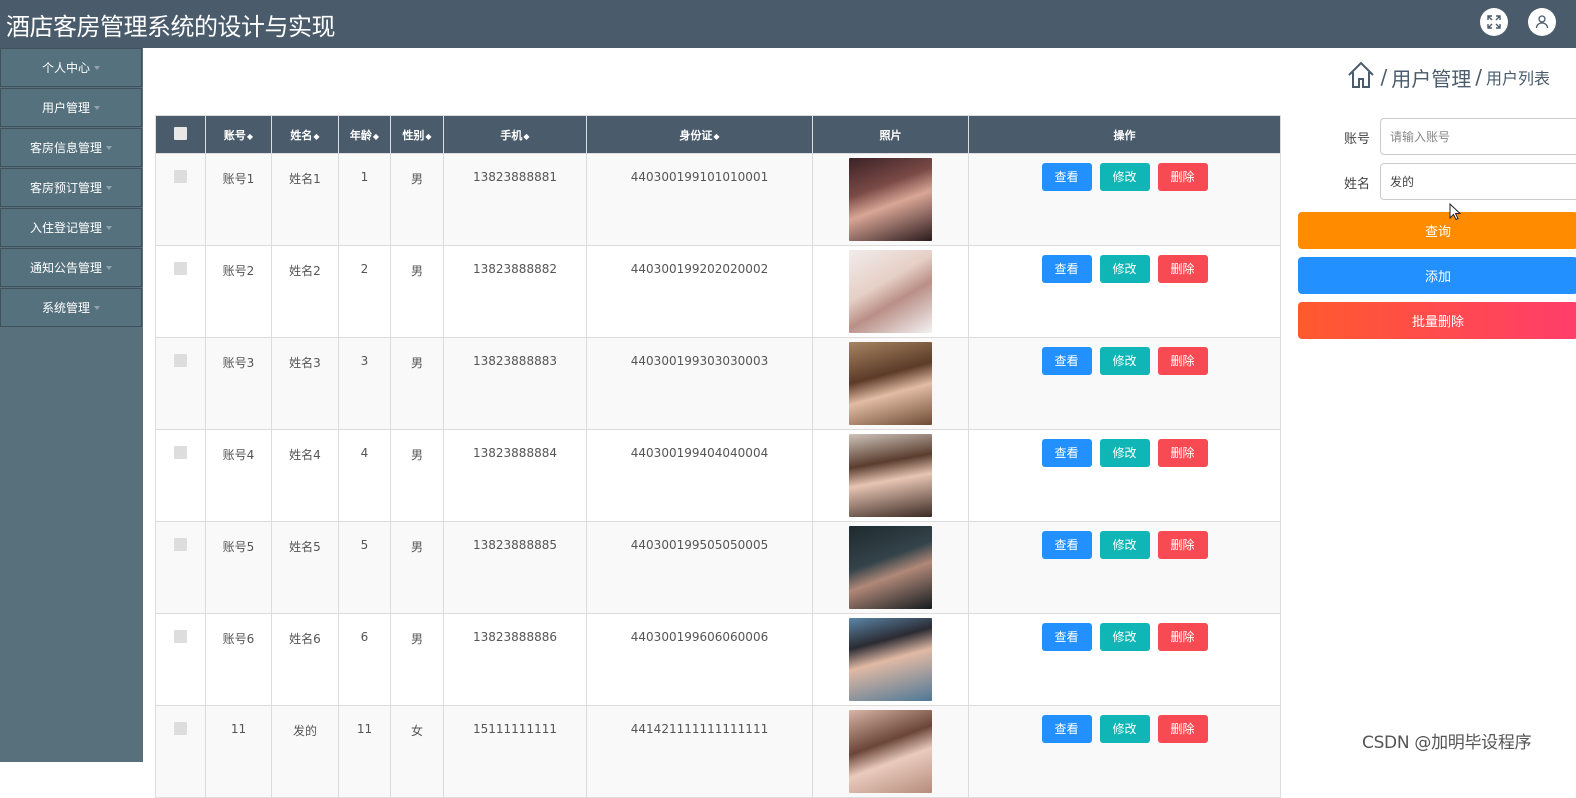 This screenshot has height=798, width=1576. Describe the element at coordinates (699, 567) in the screenshot. I see `cell-id-card: 440300199505050005` at that location.